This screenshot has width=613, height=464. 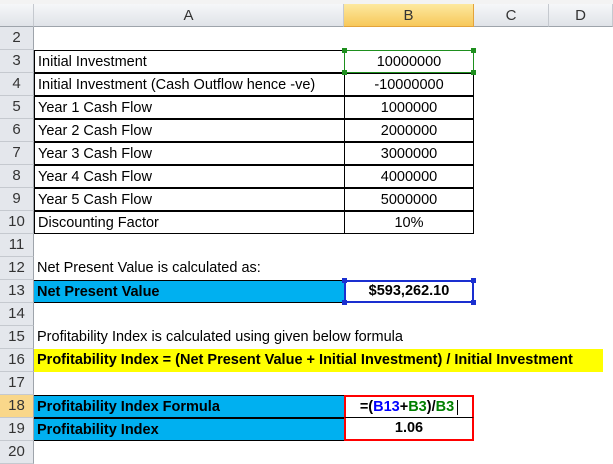 What do you see at coordinates (409, 153) in the screenshot?
I see `cell-b7: 3000000` at bounding box center [409, 153].